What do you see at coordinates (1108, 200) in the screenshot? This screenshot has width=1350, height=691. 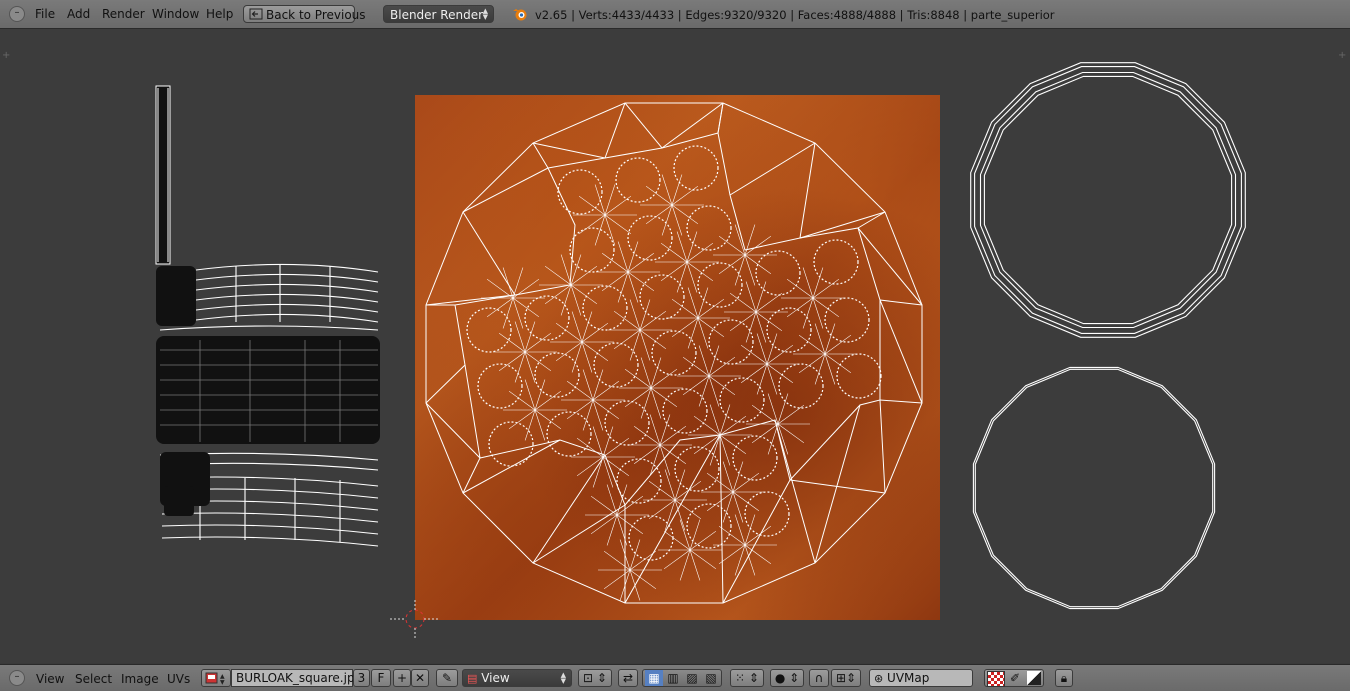 I see `uv-ring-outer` at bounding box center [1108, 200].